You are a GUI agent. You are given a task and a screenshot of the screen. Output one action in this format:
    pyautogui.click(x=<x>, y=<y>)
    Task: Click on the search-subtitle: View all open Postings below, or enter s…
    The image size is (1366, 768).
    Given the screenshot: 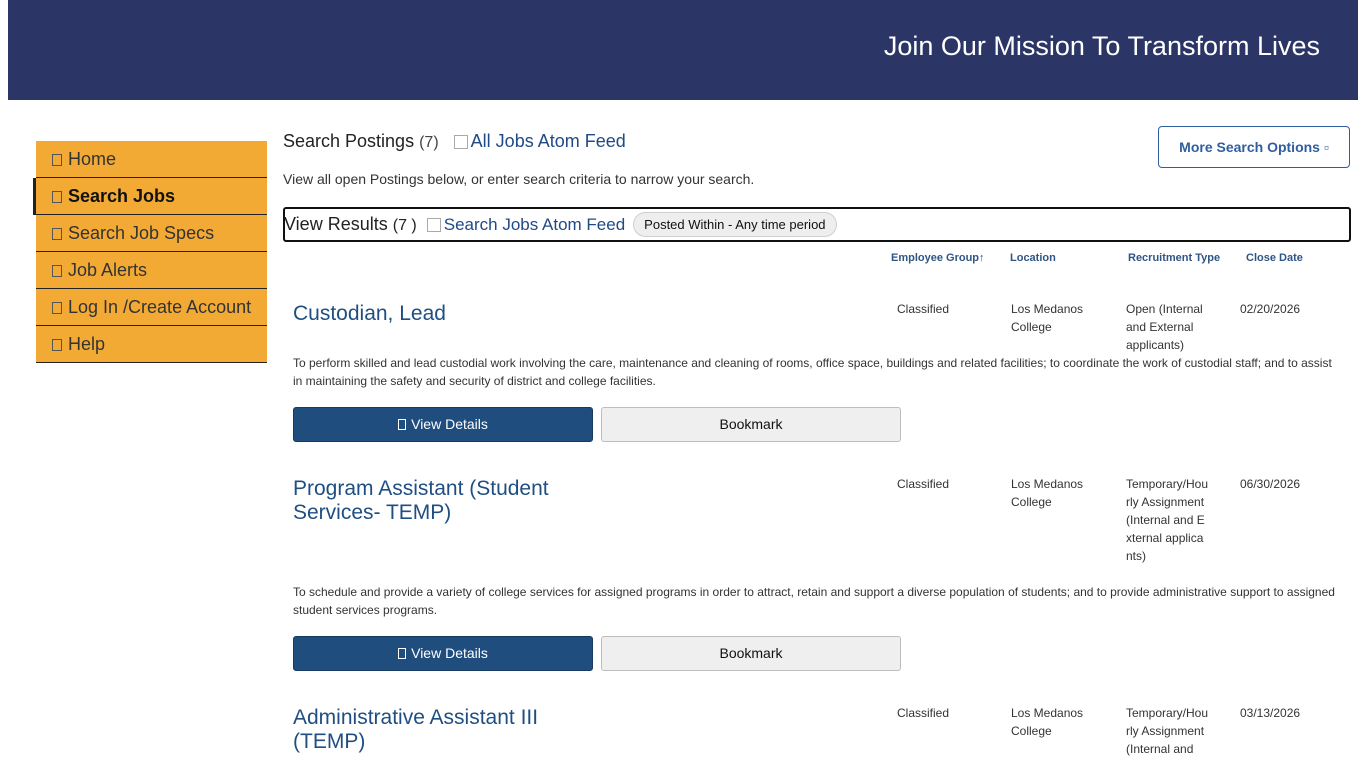 What is the action you would take?
    pyautogui.click(x=519, y=179)
    